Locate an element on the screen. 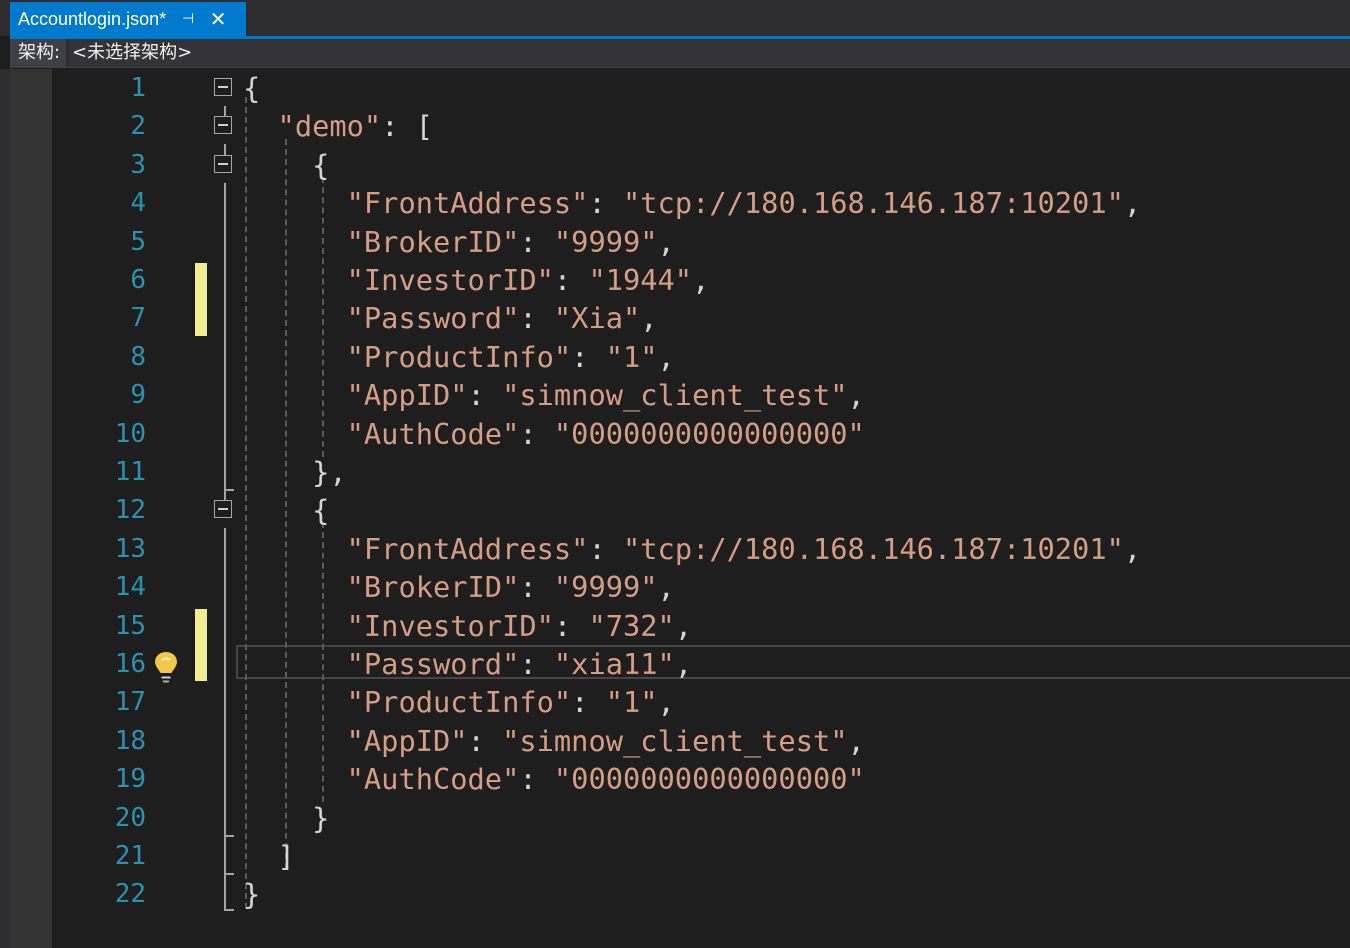  outline-line is located at coordinates (225, 337).